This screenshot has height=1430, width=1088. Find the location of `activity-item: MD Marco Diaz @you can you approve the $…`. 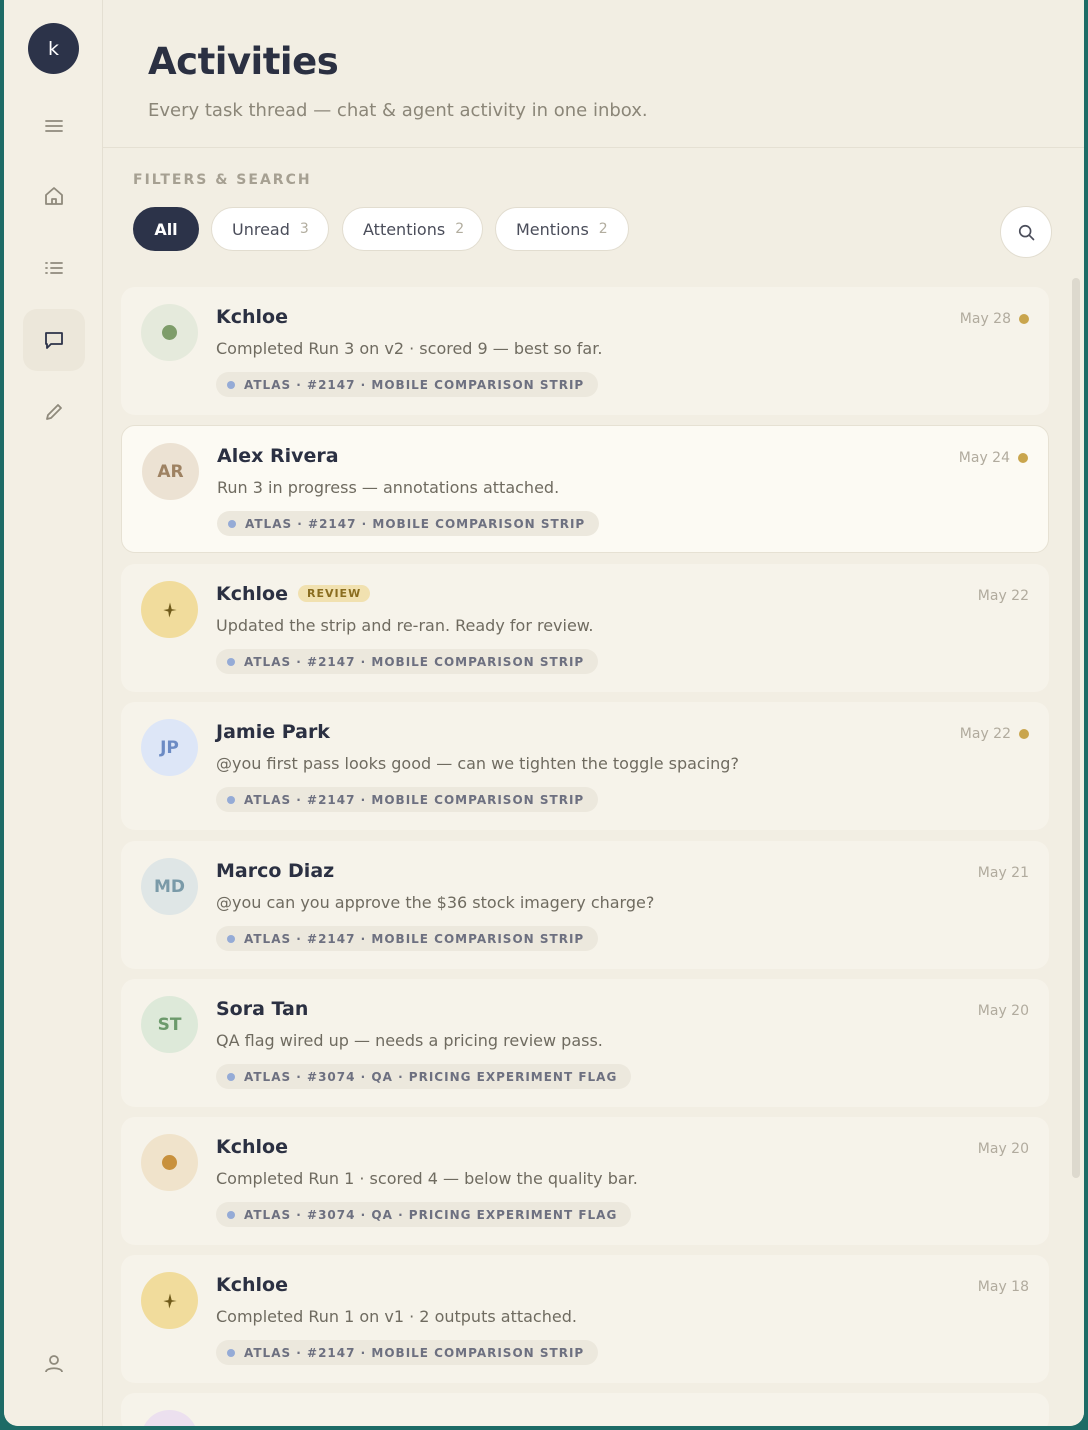

activity-item: MD Marco Diaz @you can you approve the $… is located at coordinates (585, 905).